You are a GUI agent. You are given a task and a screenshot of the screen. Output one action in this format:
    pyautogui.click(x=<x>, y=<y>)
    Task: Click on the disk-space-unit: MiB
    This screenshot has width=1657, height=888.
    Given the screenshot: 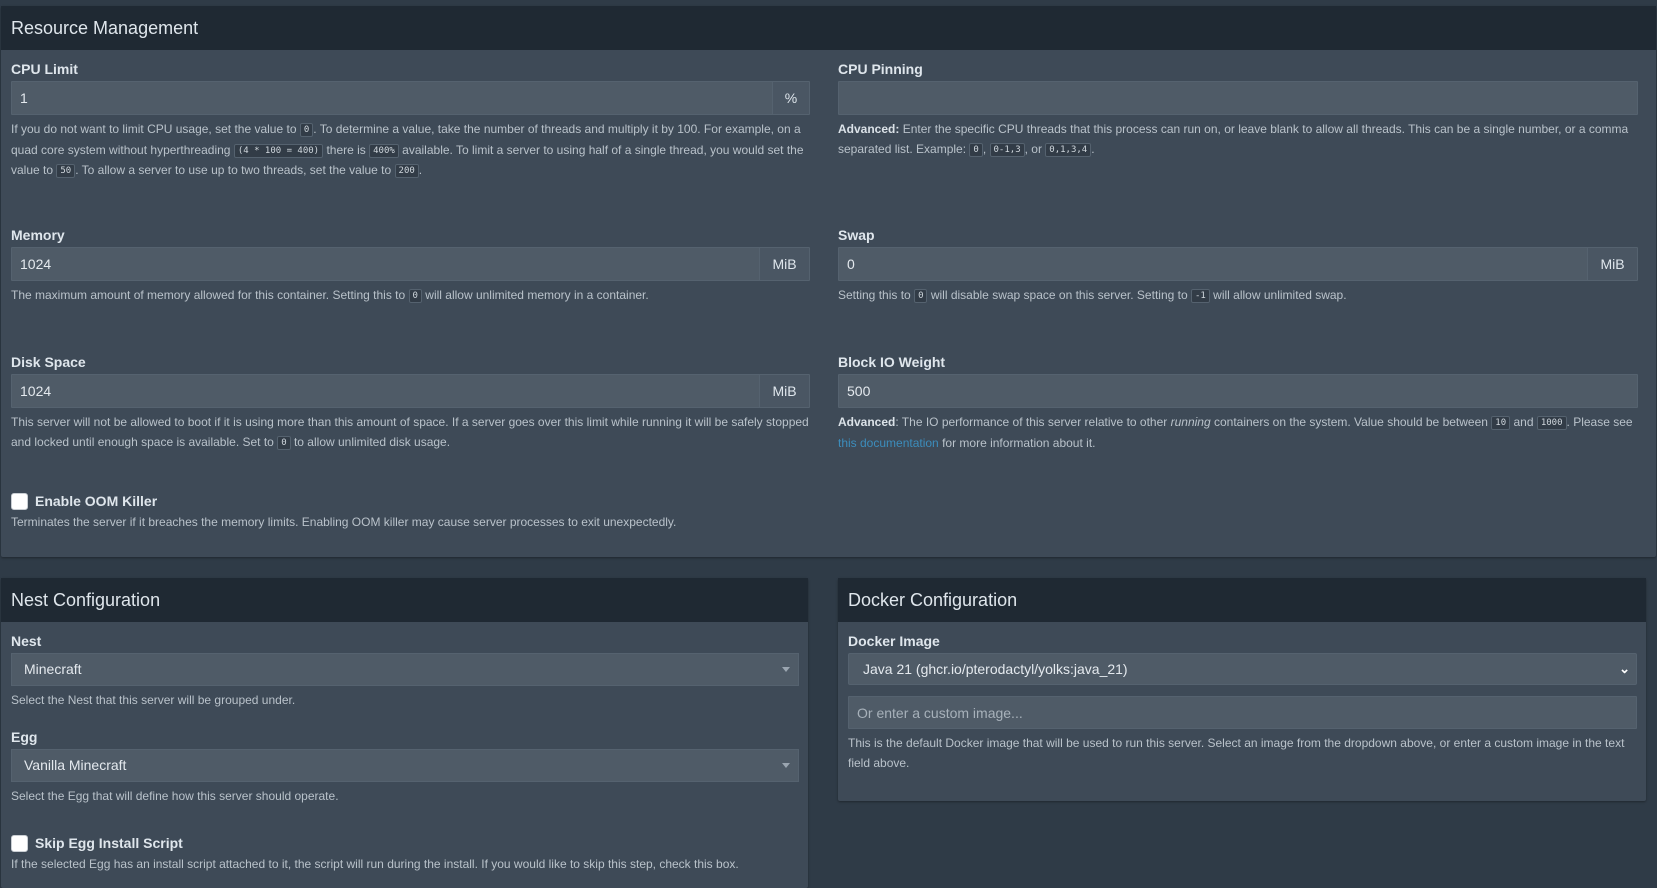 What is the action you would take?
    pyautogui.click(x=784, y=391)
    